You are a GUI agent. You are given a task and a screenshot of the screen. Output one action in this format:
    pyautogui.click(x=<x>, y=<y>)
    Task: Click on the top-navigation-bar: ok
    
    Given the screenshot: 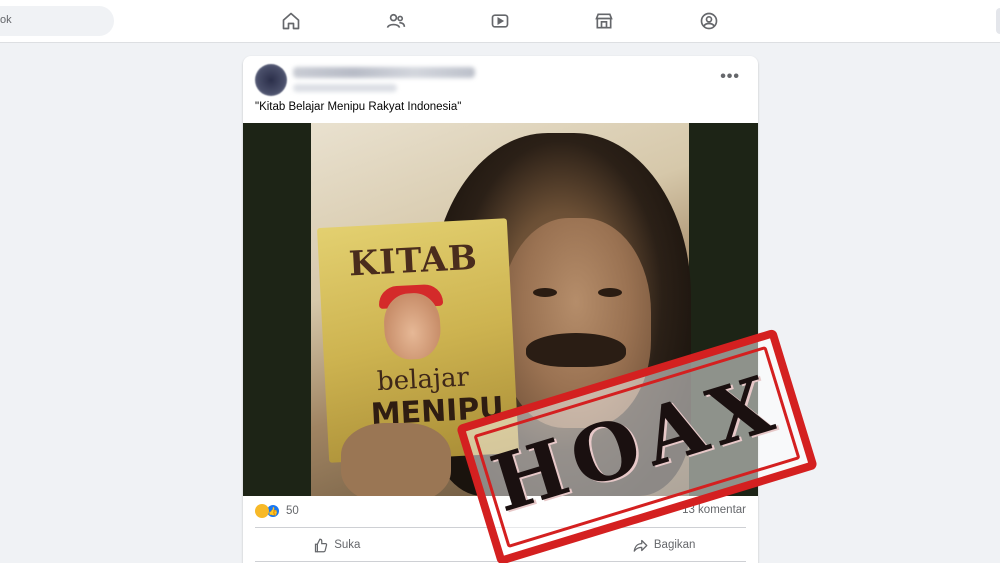 What is the action you would take?
    pyautogui.click(x=500, y=21)
    